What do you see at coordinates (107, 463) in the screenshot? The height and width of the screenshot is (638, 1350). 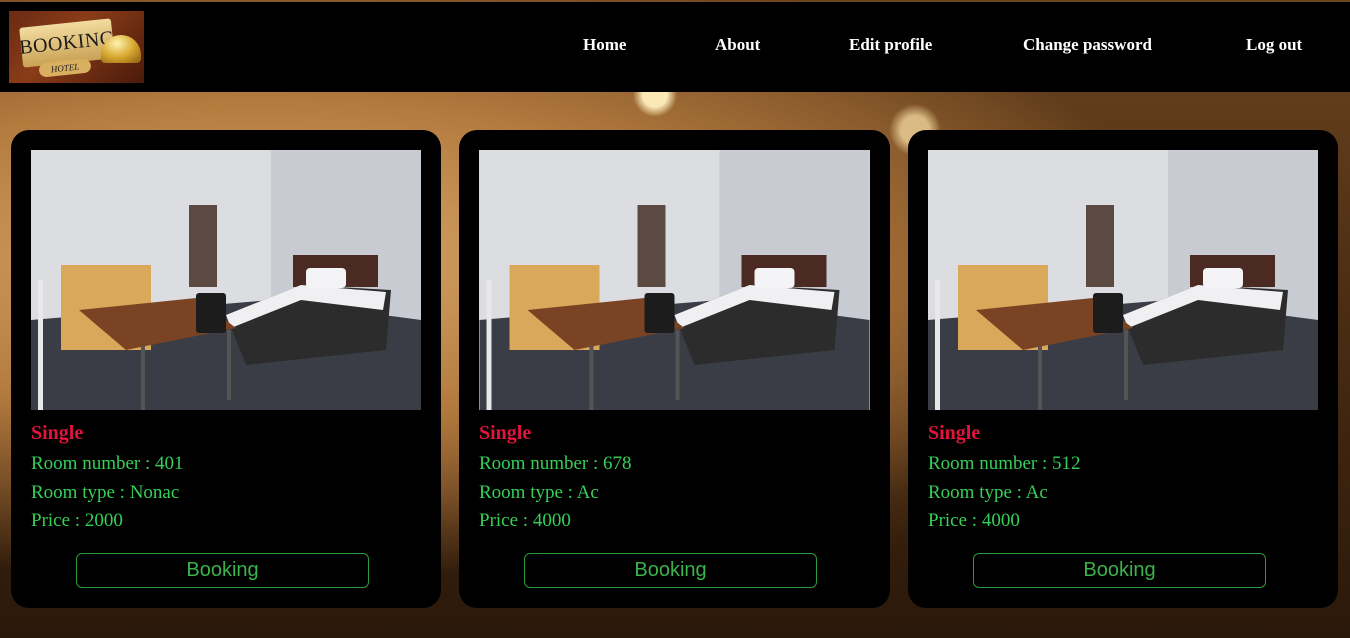 I see `room-number: Room number : 401` at bounding box center [107, 463].